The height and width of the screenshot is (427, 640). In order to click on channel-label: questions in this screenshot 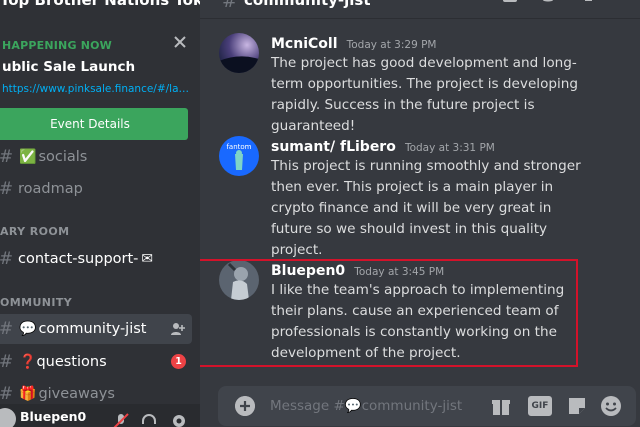, I will do `click(71, 362)`.